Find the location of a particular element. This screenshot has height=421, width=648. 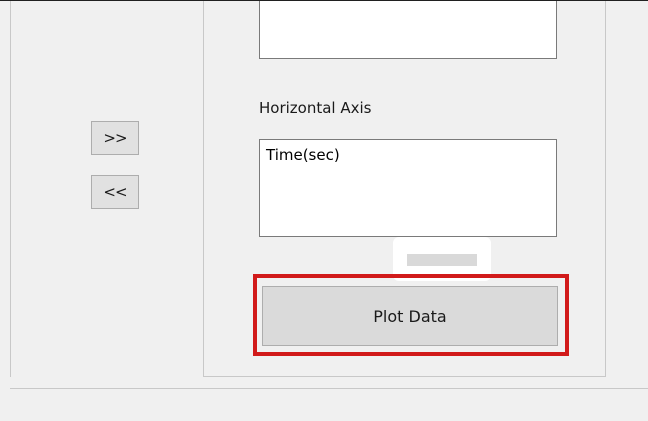

divider is located at coordinates (329, 388).